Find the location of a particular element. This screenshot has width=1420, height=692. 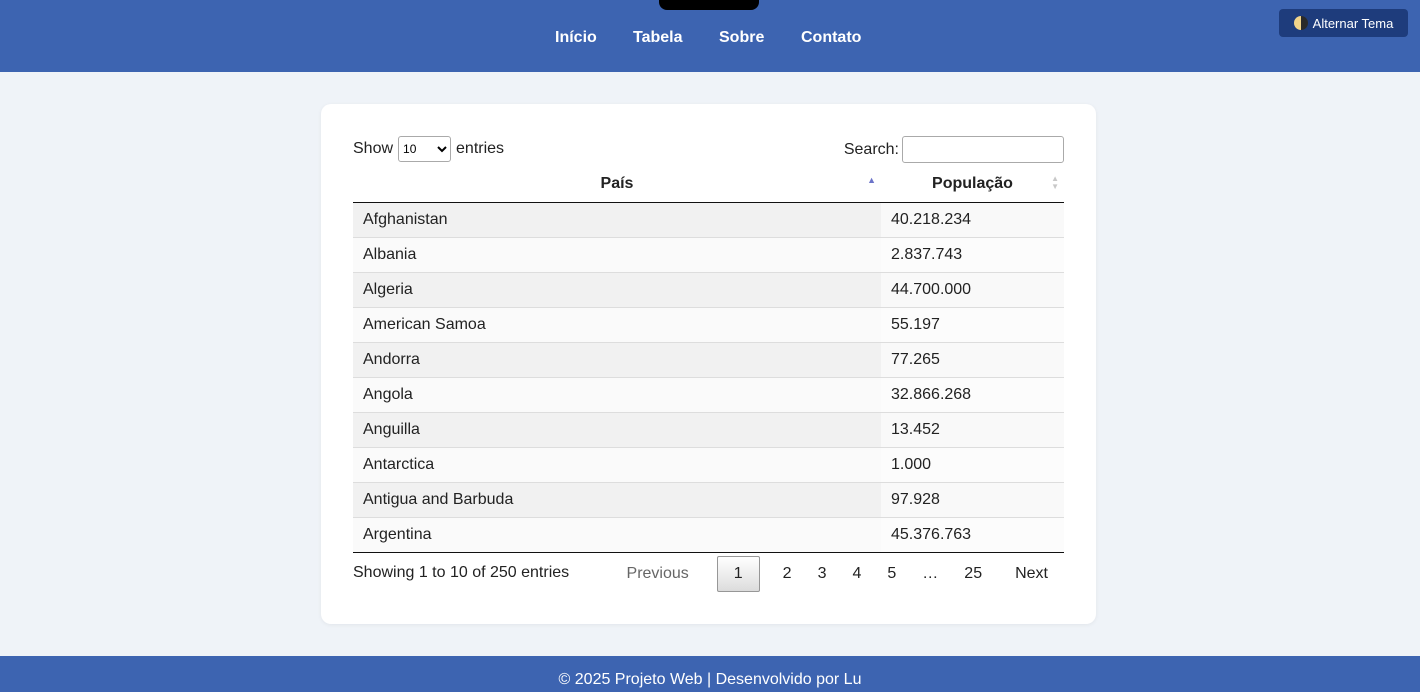

column-header-label: País is located at coordinates (617, 183).